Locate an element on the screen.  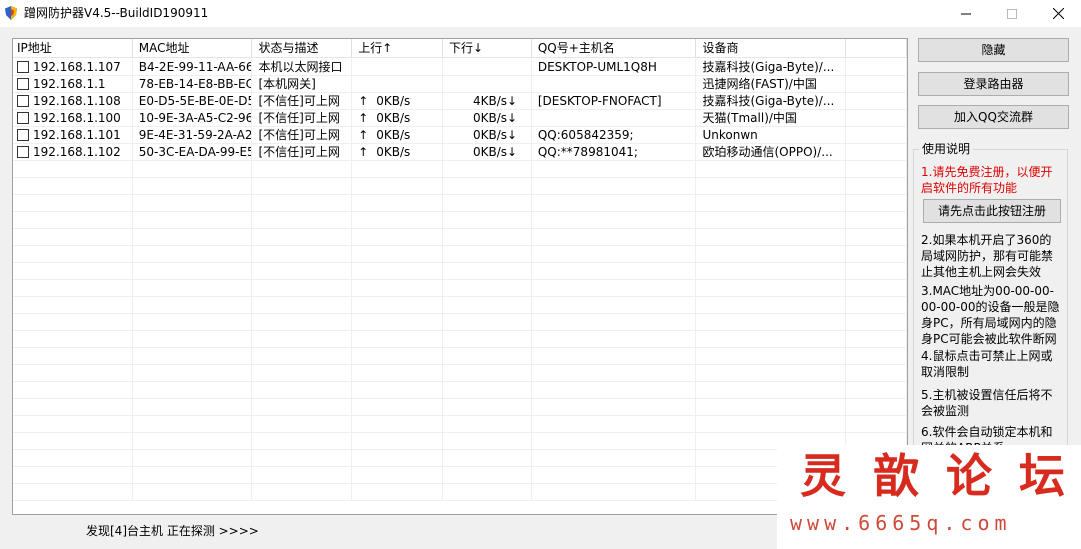
host-cell: QQ:**78981041; is located at coordinates (614, 152).